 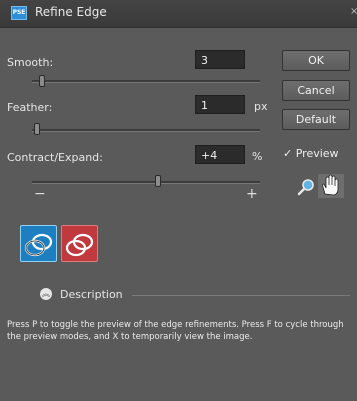 I want to click on preview-mode-normal-icon, so click(x=38, y=243).